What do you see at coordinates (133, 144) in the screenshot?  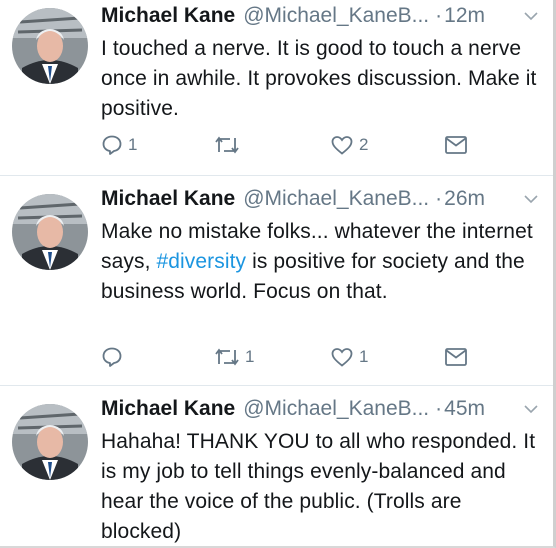 I see `reply-count: 1` at bounding box center [133, 144].